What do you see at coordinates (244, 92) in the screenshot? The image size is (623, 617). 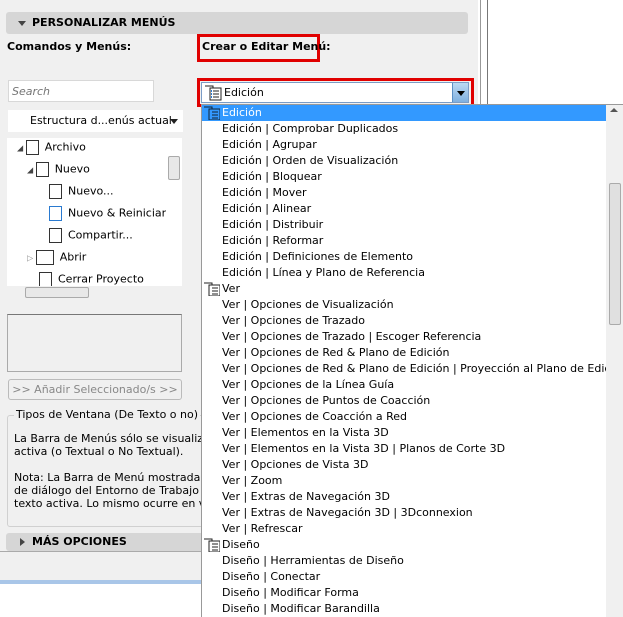 I see `menu-select-value: Edición` at bounding box center [244, 92].